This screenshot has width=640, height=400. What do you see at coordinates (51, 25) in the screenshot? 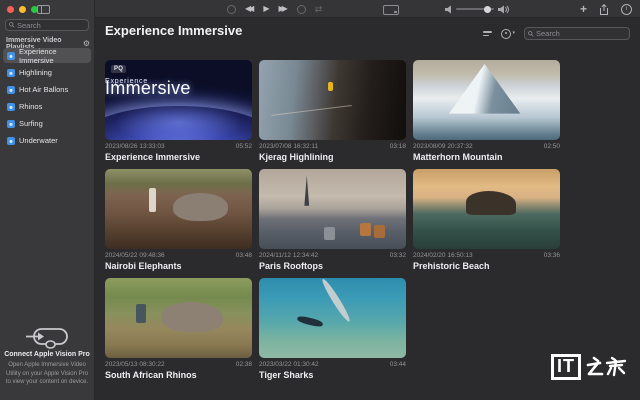
I see `sidebar-search-input` at bounding box center [51, 25].